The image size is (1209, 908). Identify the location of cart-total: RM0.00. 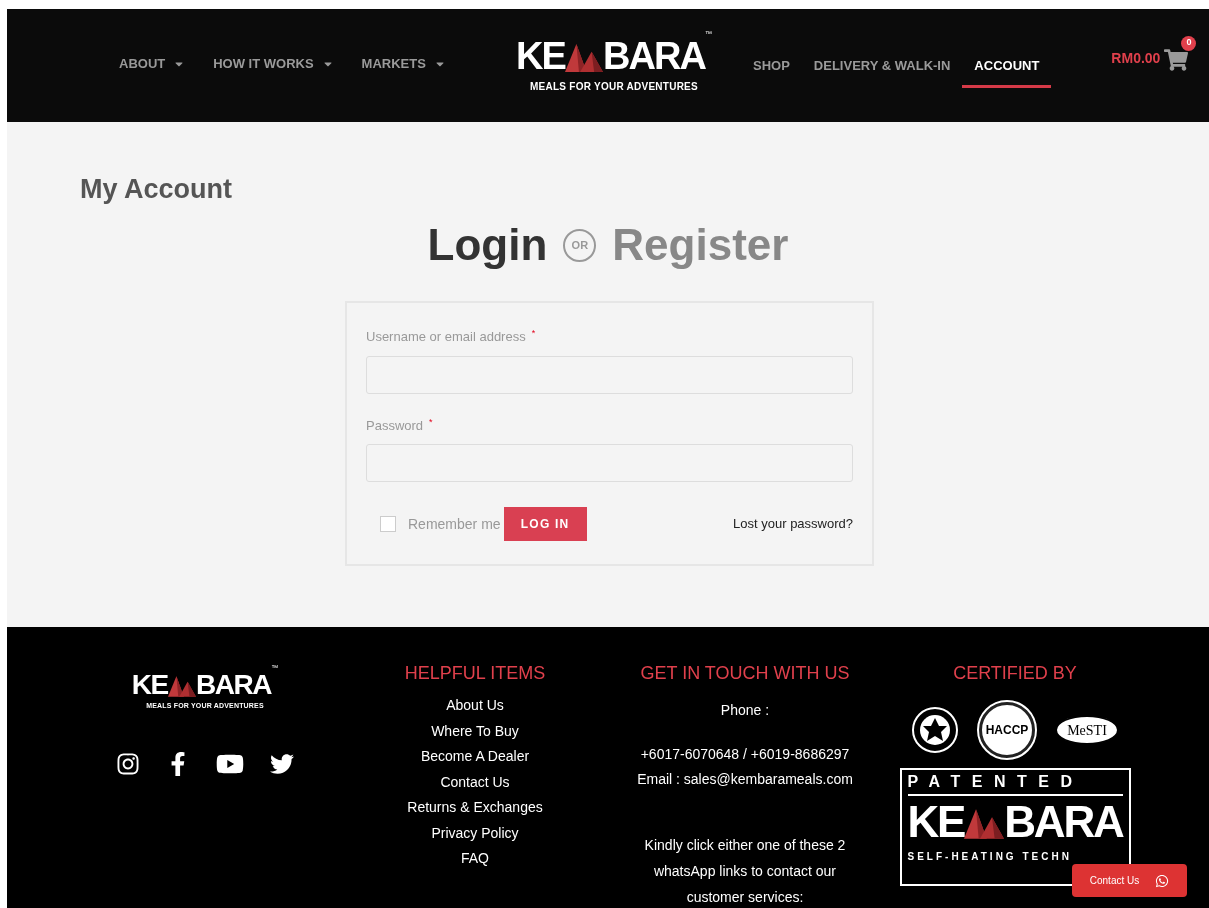
(1136, 58).